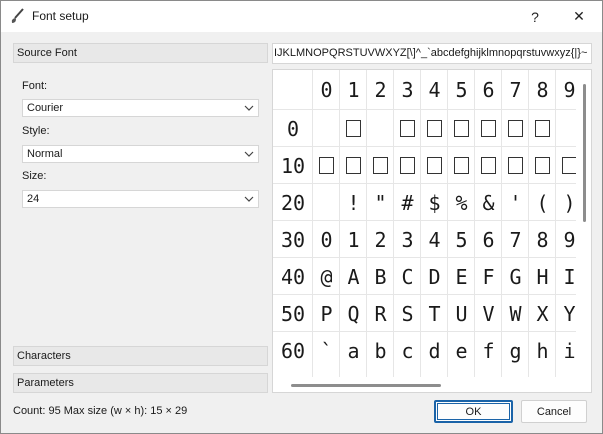 The image size is (603, 434). What do you see at coordinates (301, 16) in the screenshot?
I see `title-bar: Font setup ? ✕` at bounding box center [301, 16].